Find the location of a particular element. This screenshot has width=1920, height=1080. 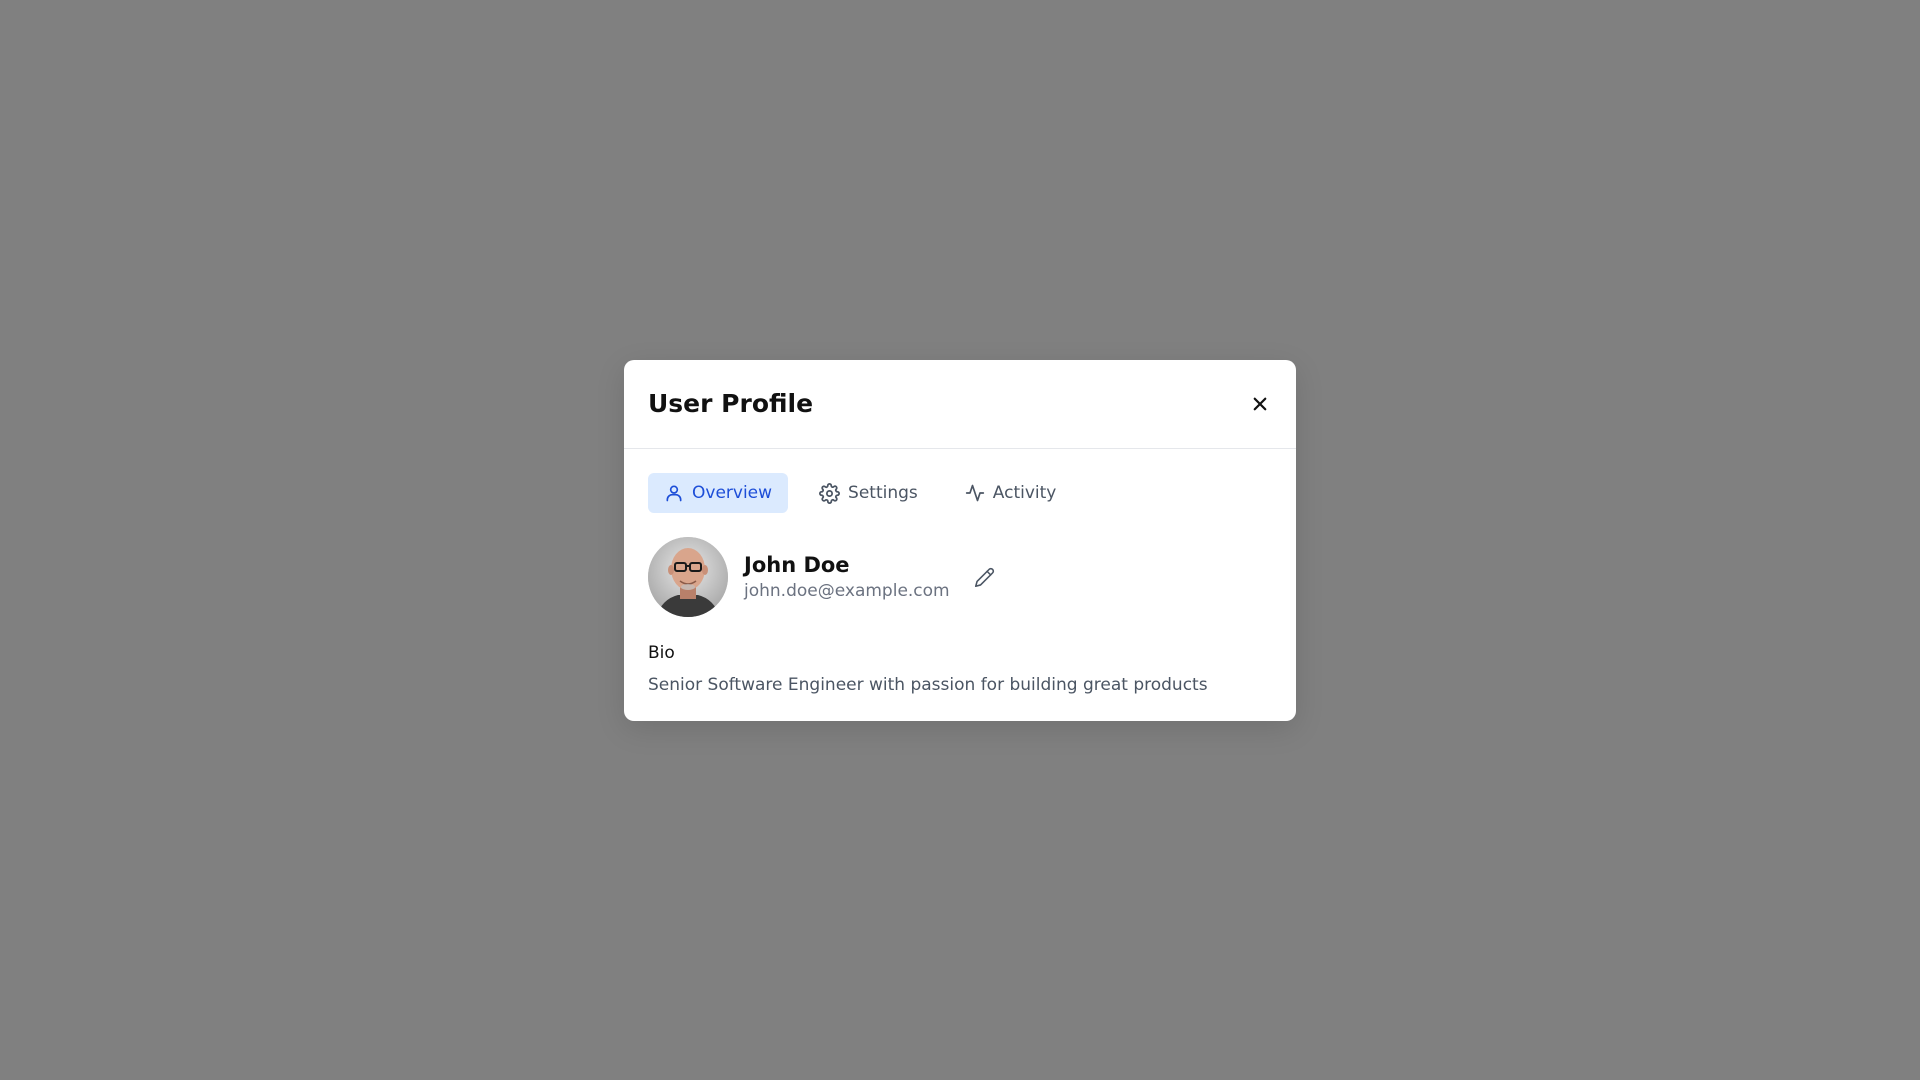

profile-summary: John Doe john.doe@example.com is located at coordinates (960, 577).